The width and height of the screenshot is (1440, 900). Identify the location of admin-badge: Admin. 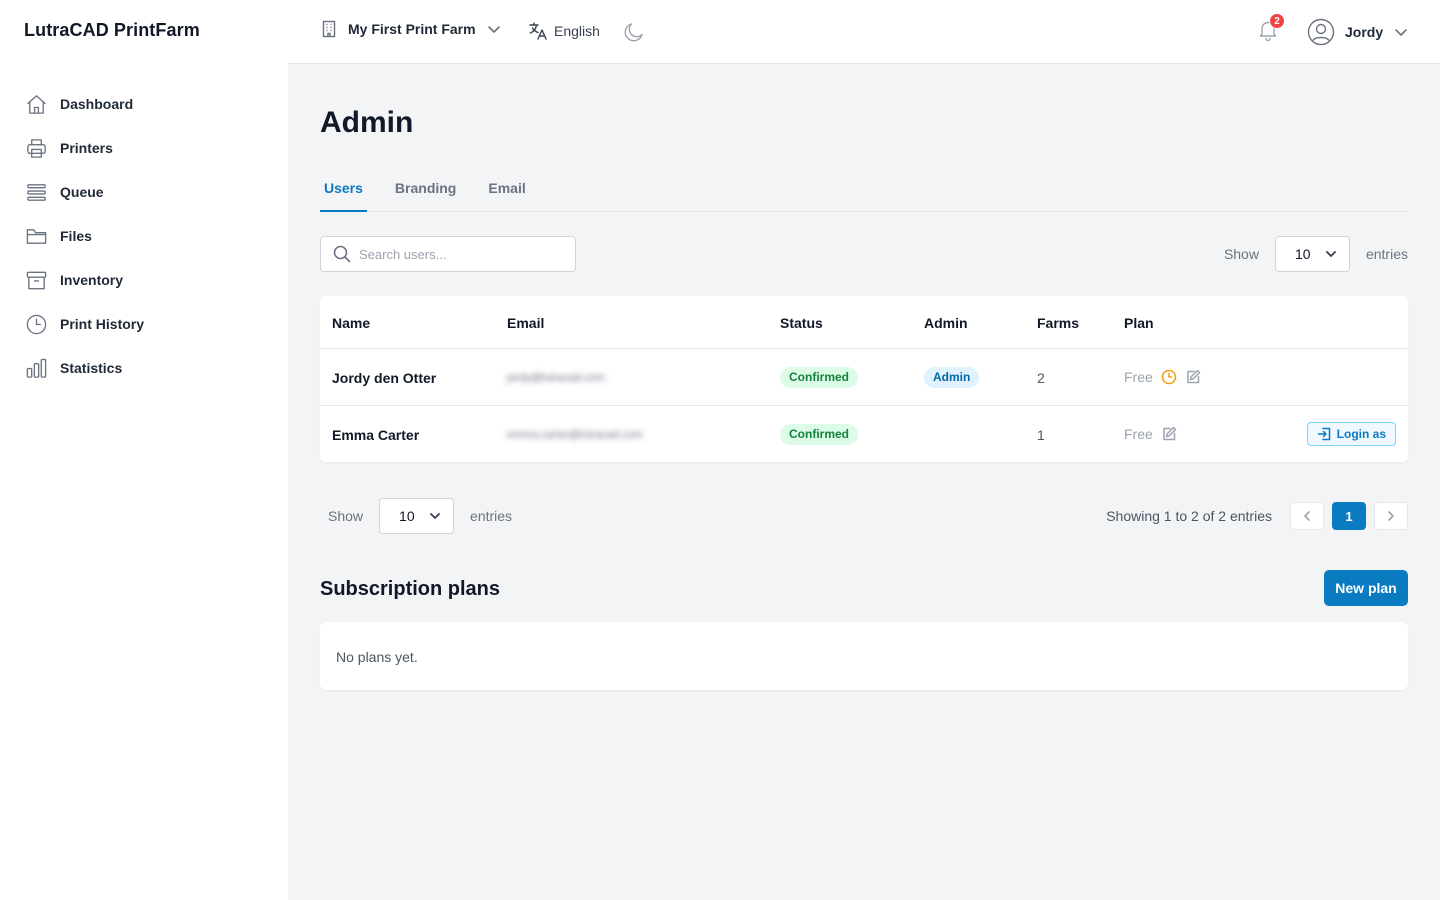
(952, 377).